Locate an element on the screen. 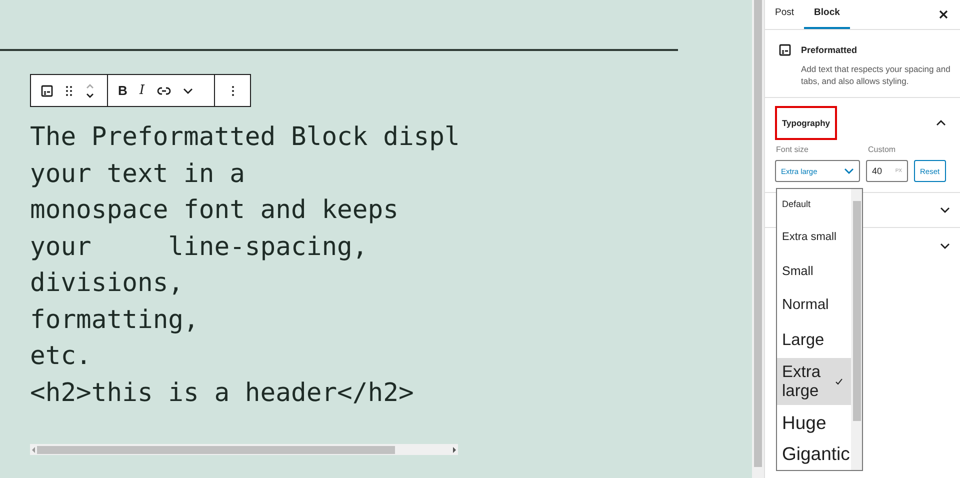  font-size-option: Extra large is located at coordinates (814, 381).